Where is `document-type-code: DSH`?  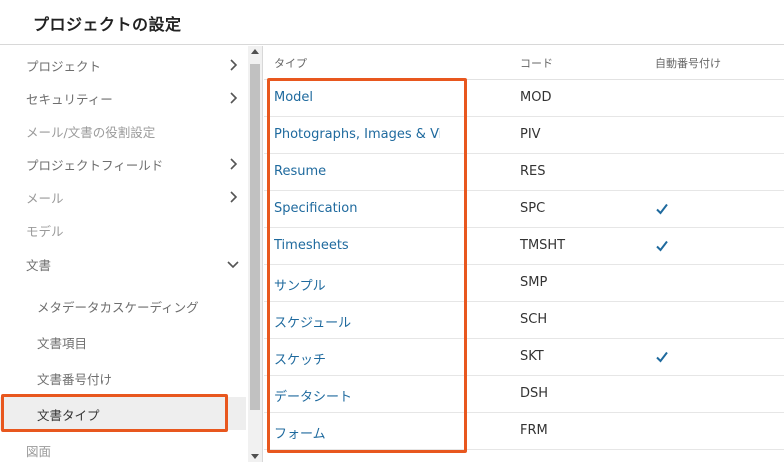
document-type-code: DSH is located at coordinates (534, 393).